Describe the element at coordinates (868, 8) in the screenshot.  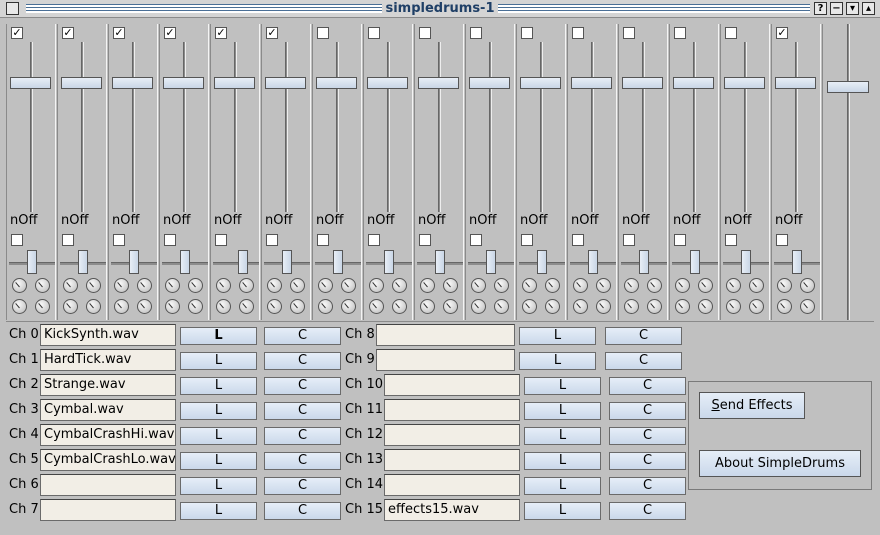
I see `maximize-button: ▴` at that location.